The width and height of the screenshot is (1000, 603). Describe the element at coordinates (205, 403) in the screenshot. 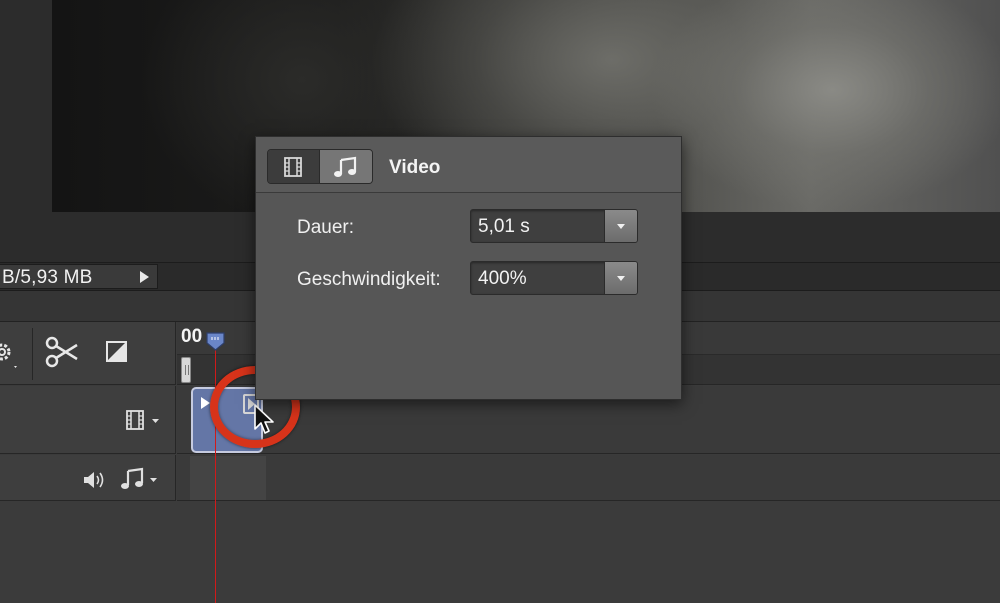

I see `clip-start-icon` at that location.